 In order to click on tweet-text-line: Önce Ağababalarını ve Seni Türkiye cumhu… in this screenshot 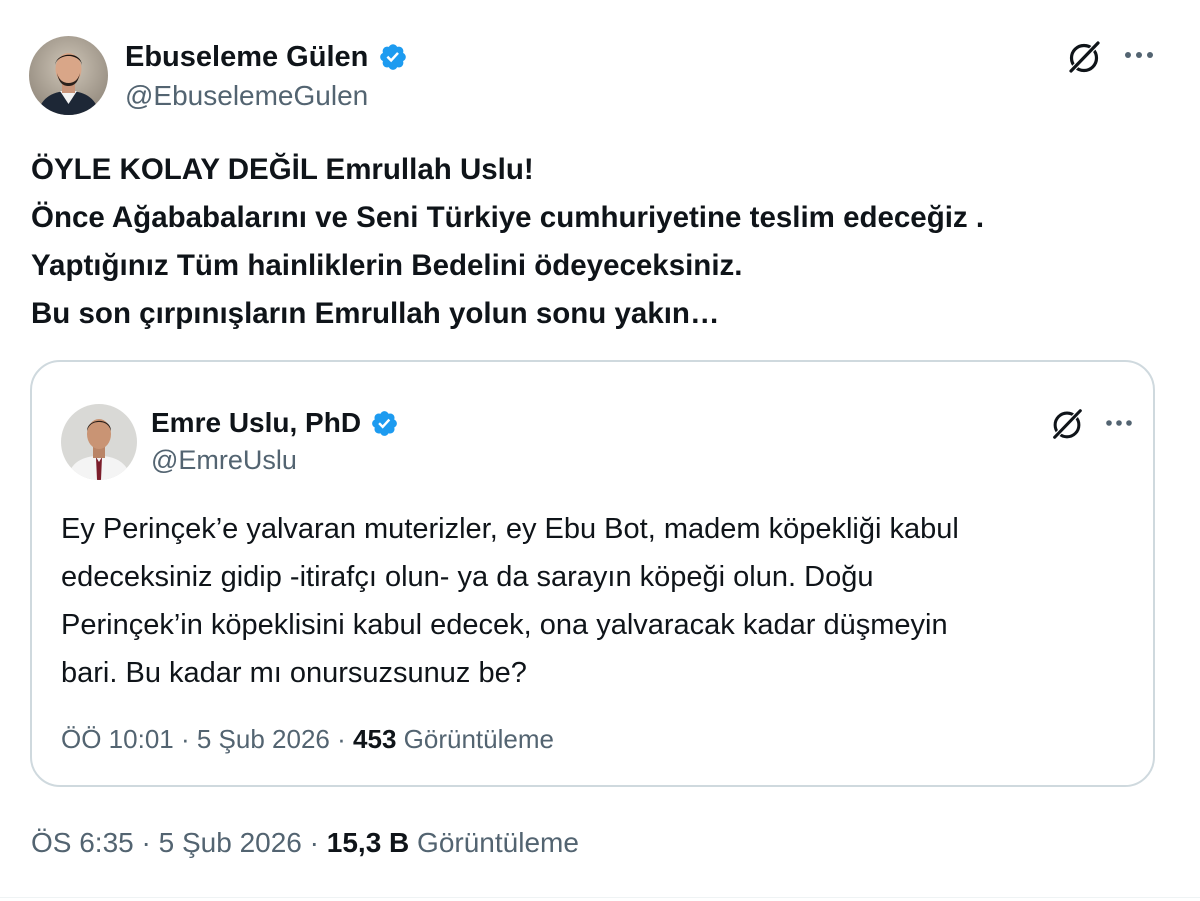, I will do `click(508, 217)`.